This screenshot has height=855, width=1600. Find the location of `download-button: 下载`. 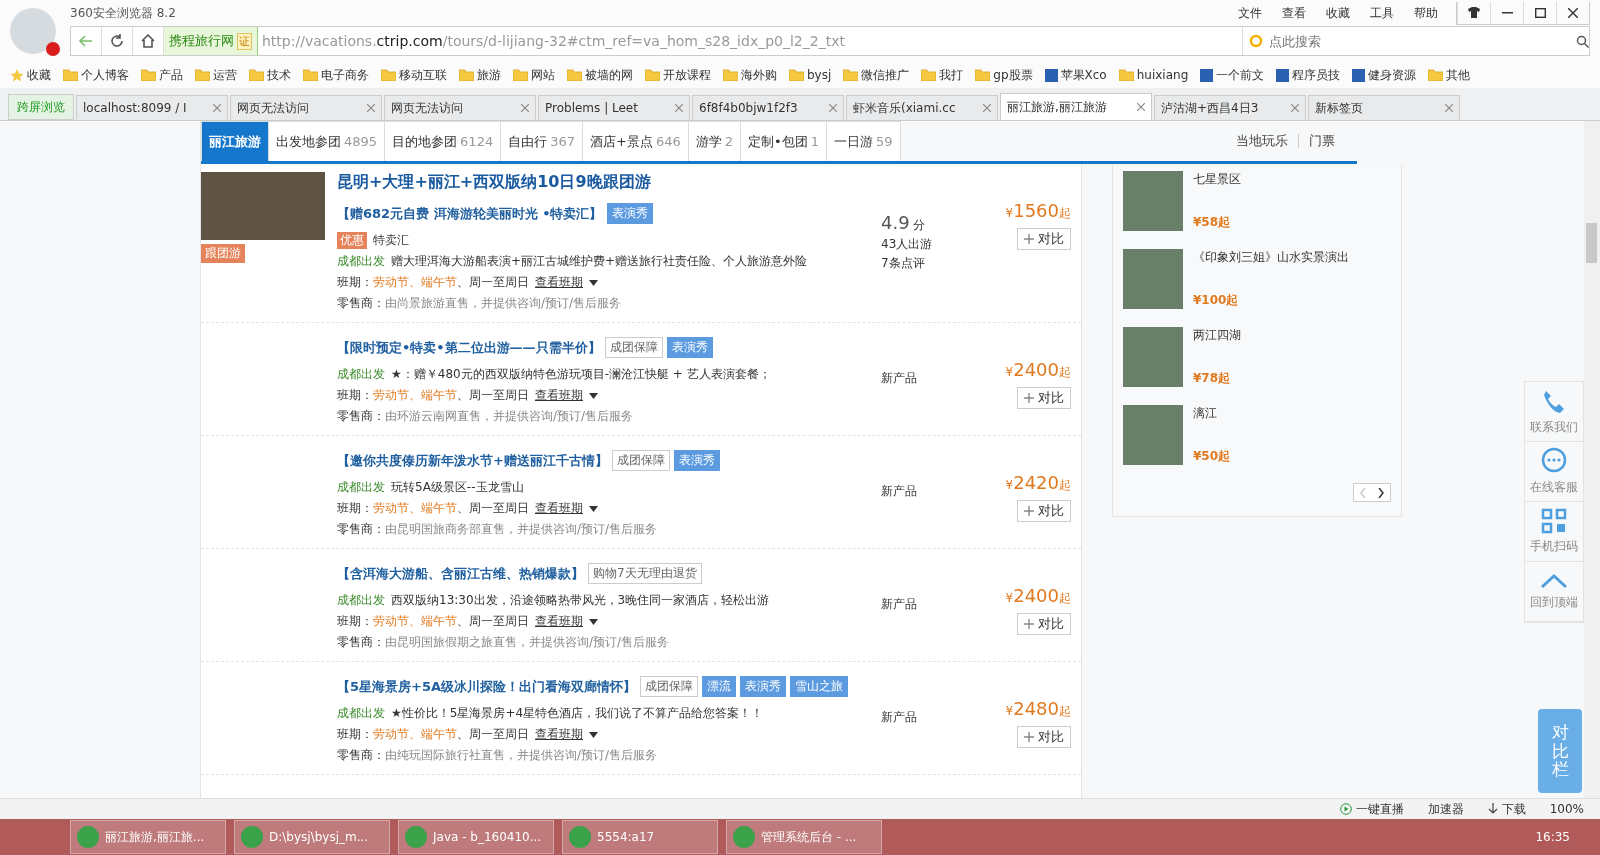

download-button: 下载 is located at coordinates (1513, 809).